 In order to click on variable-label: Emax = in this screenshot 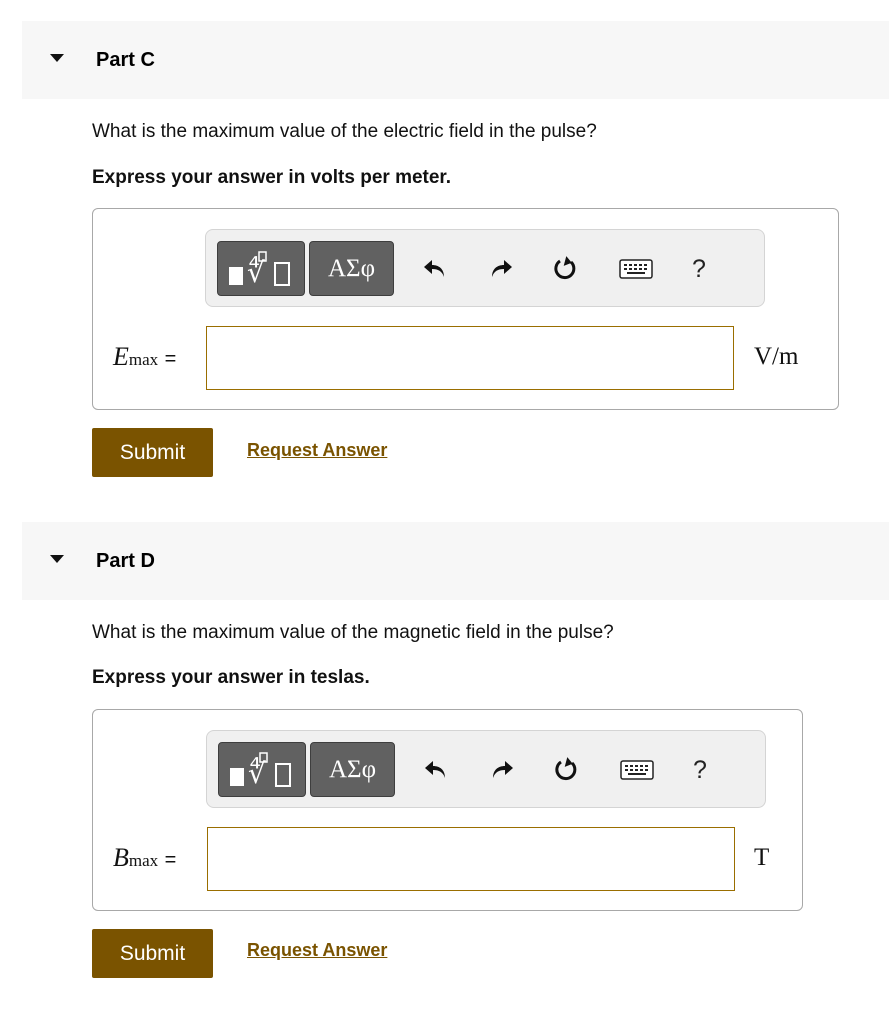, I will do `click(144, 357)`.